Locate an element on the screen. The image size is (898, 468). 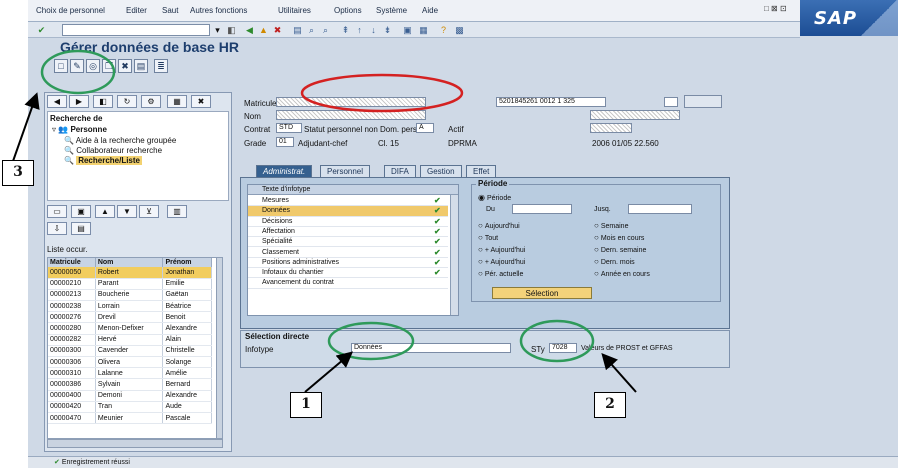
command-field is located at coordinates (136, 30).